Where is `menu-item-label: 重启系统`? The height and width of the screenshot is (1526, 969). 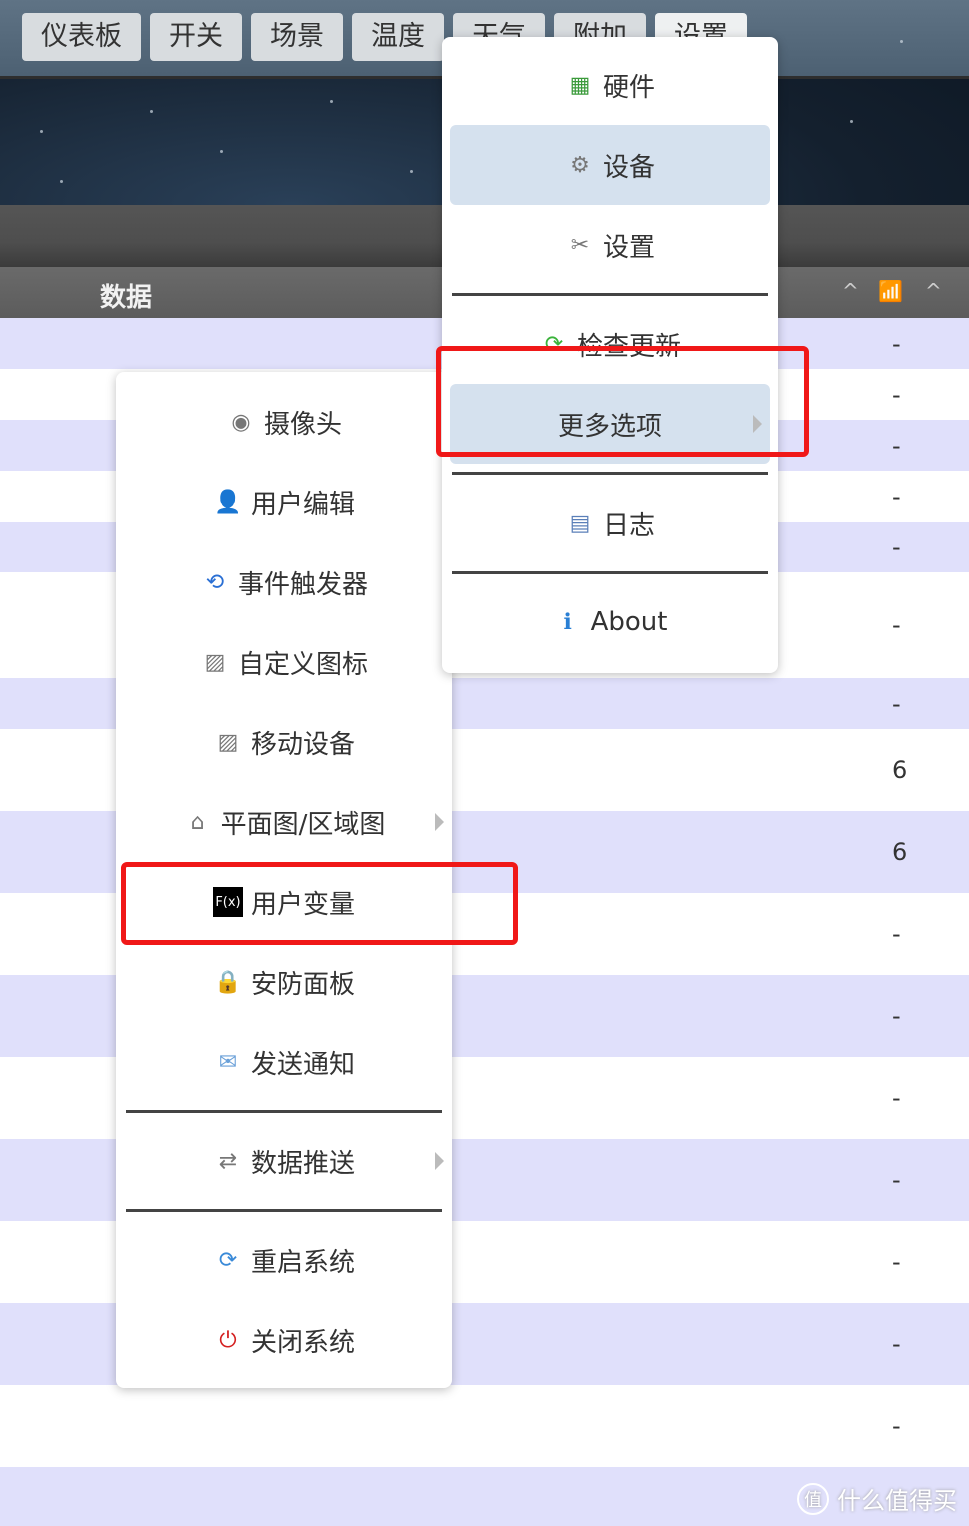
menu-item-label: 重启系统 is located at coordinates (302, 1262).